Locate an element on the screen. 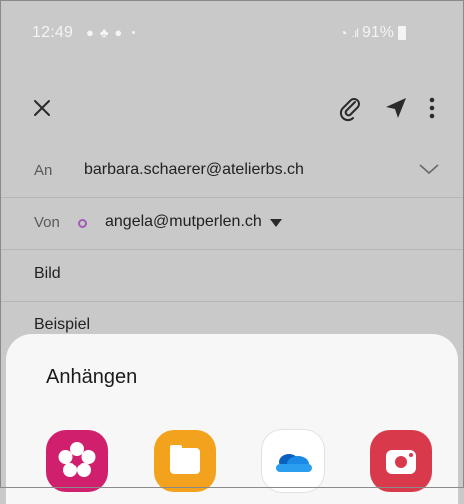 This screenshot has width=464, height=504. chevron-down-icon is located at coordinates (429, 169).